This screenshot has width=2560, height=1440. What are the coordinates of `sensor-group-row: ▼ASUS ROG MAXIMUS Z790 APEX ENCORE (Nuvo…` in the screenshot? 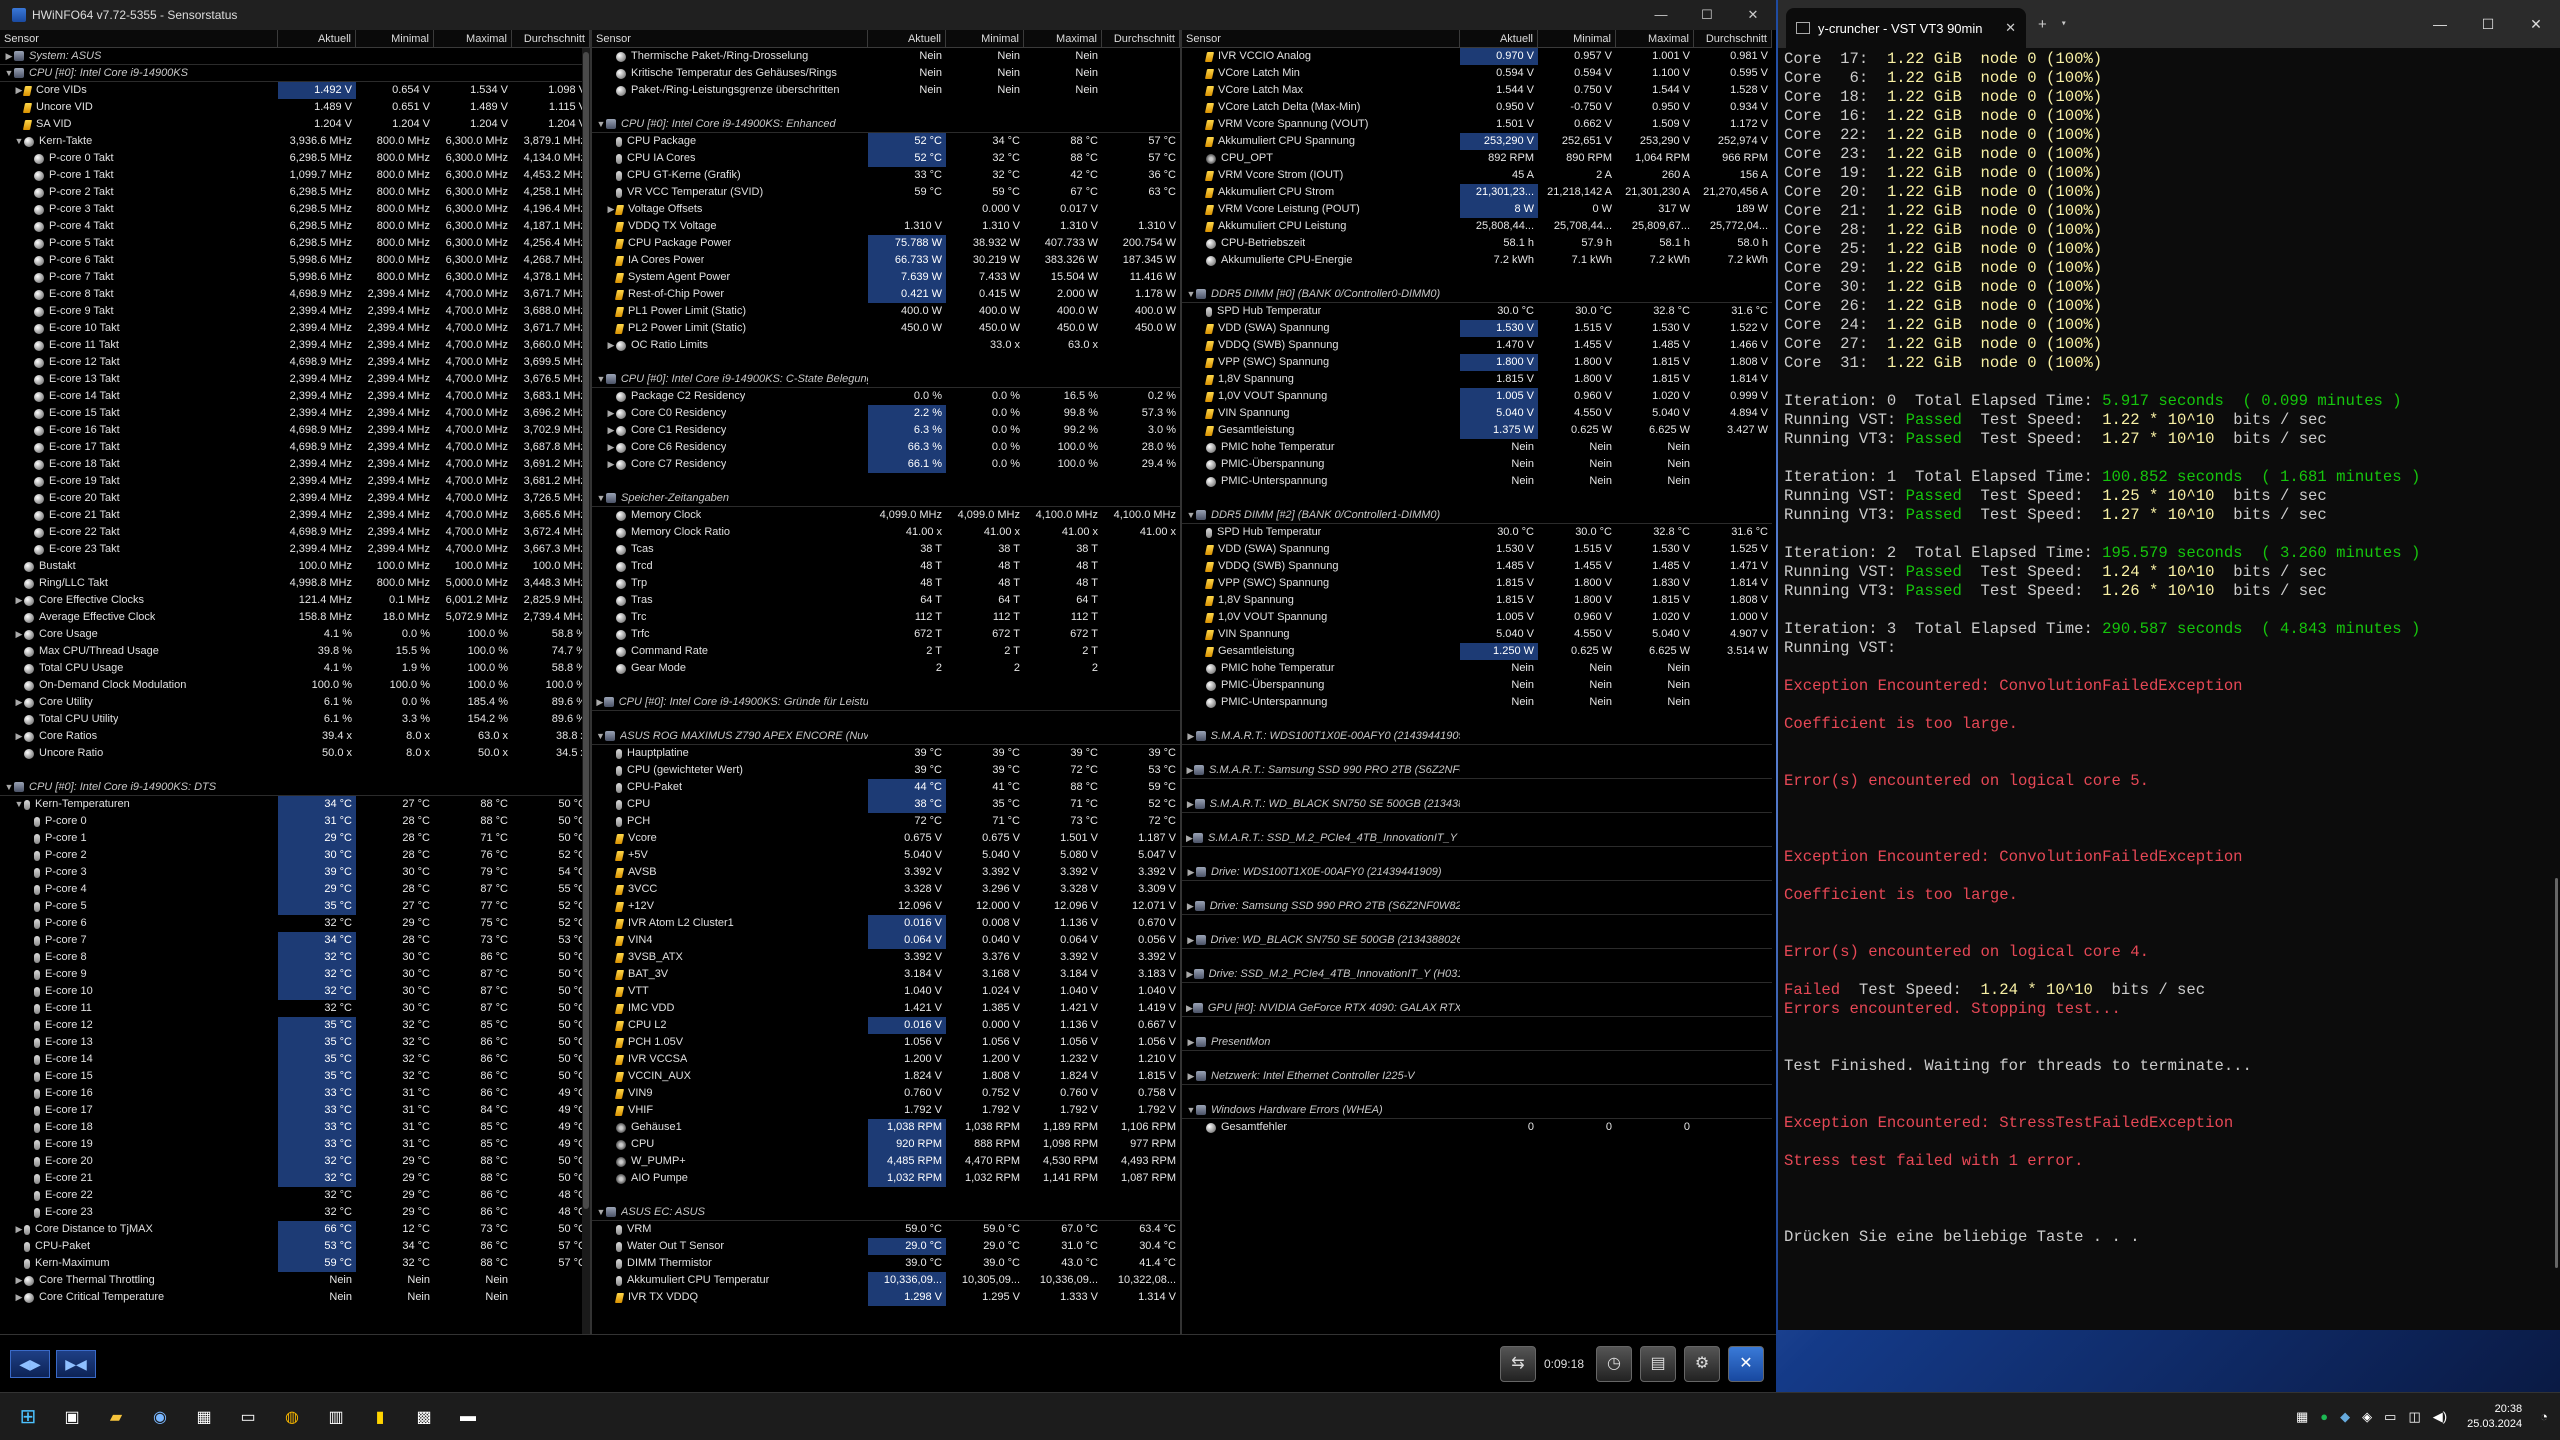 It's located at (886, 736).